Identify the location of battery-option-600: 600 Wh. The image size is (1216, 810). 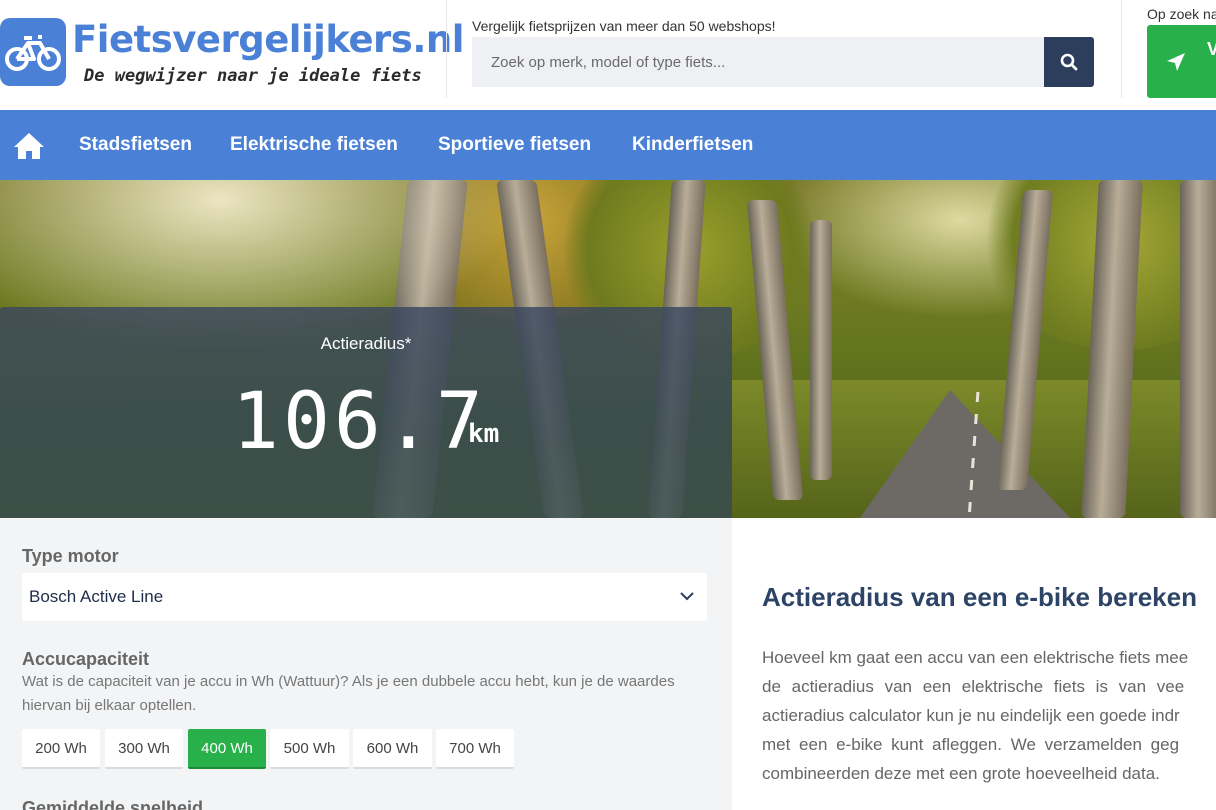
(392, 749).